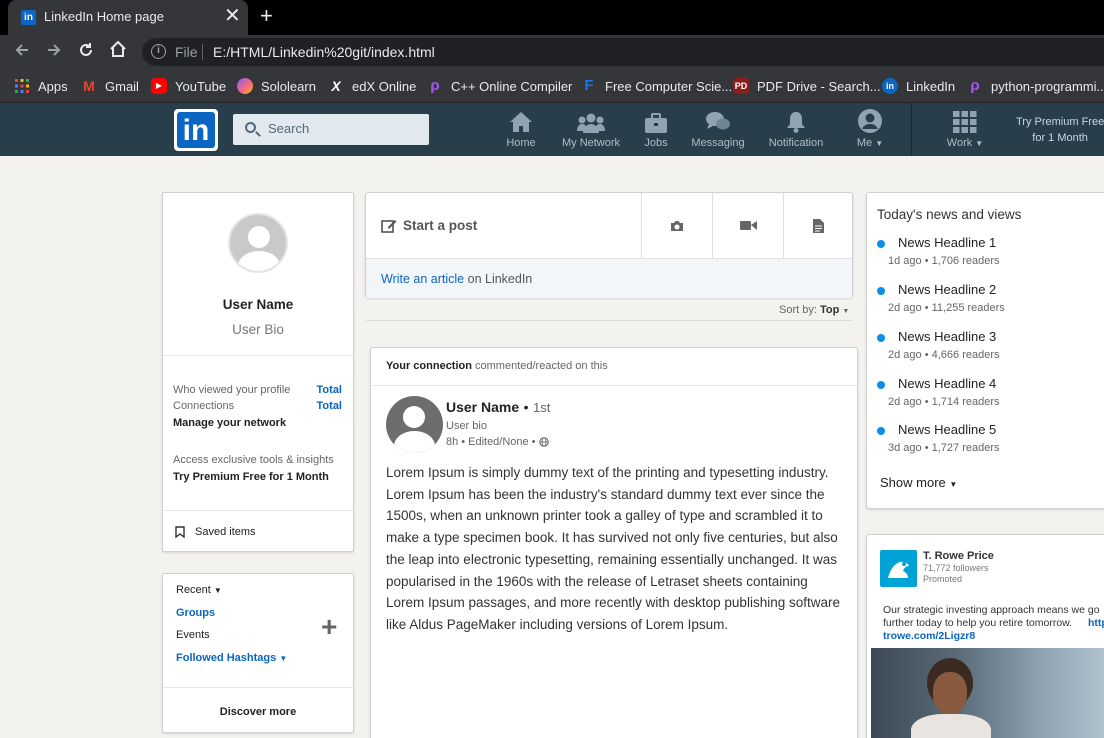 The height and width of the screenshot is (738, 1104). Describe the element at coordinates (947, 289) in the screenshot. I see `news-headline: News Headline 2` at that location.